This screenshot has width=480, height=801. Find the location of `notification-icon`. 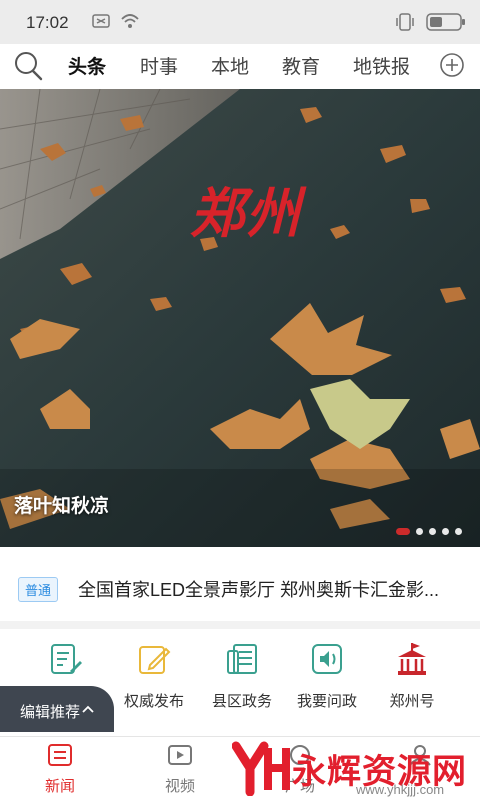

notification-icon is located at coordinates (101, 21).